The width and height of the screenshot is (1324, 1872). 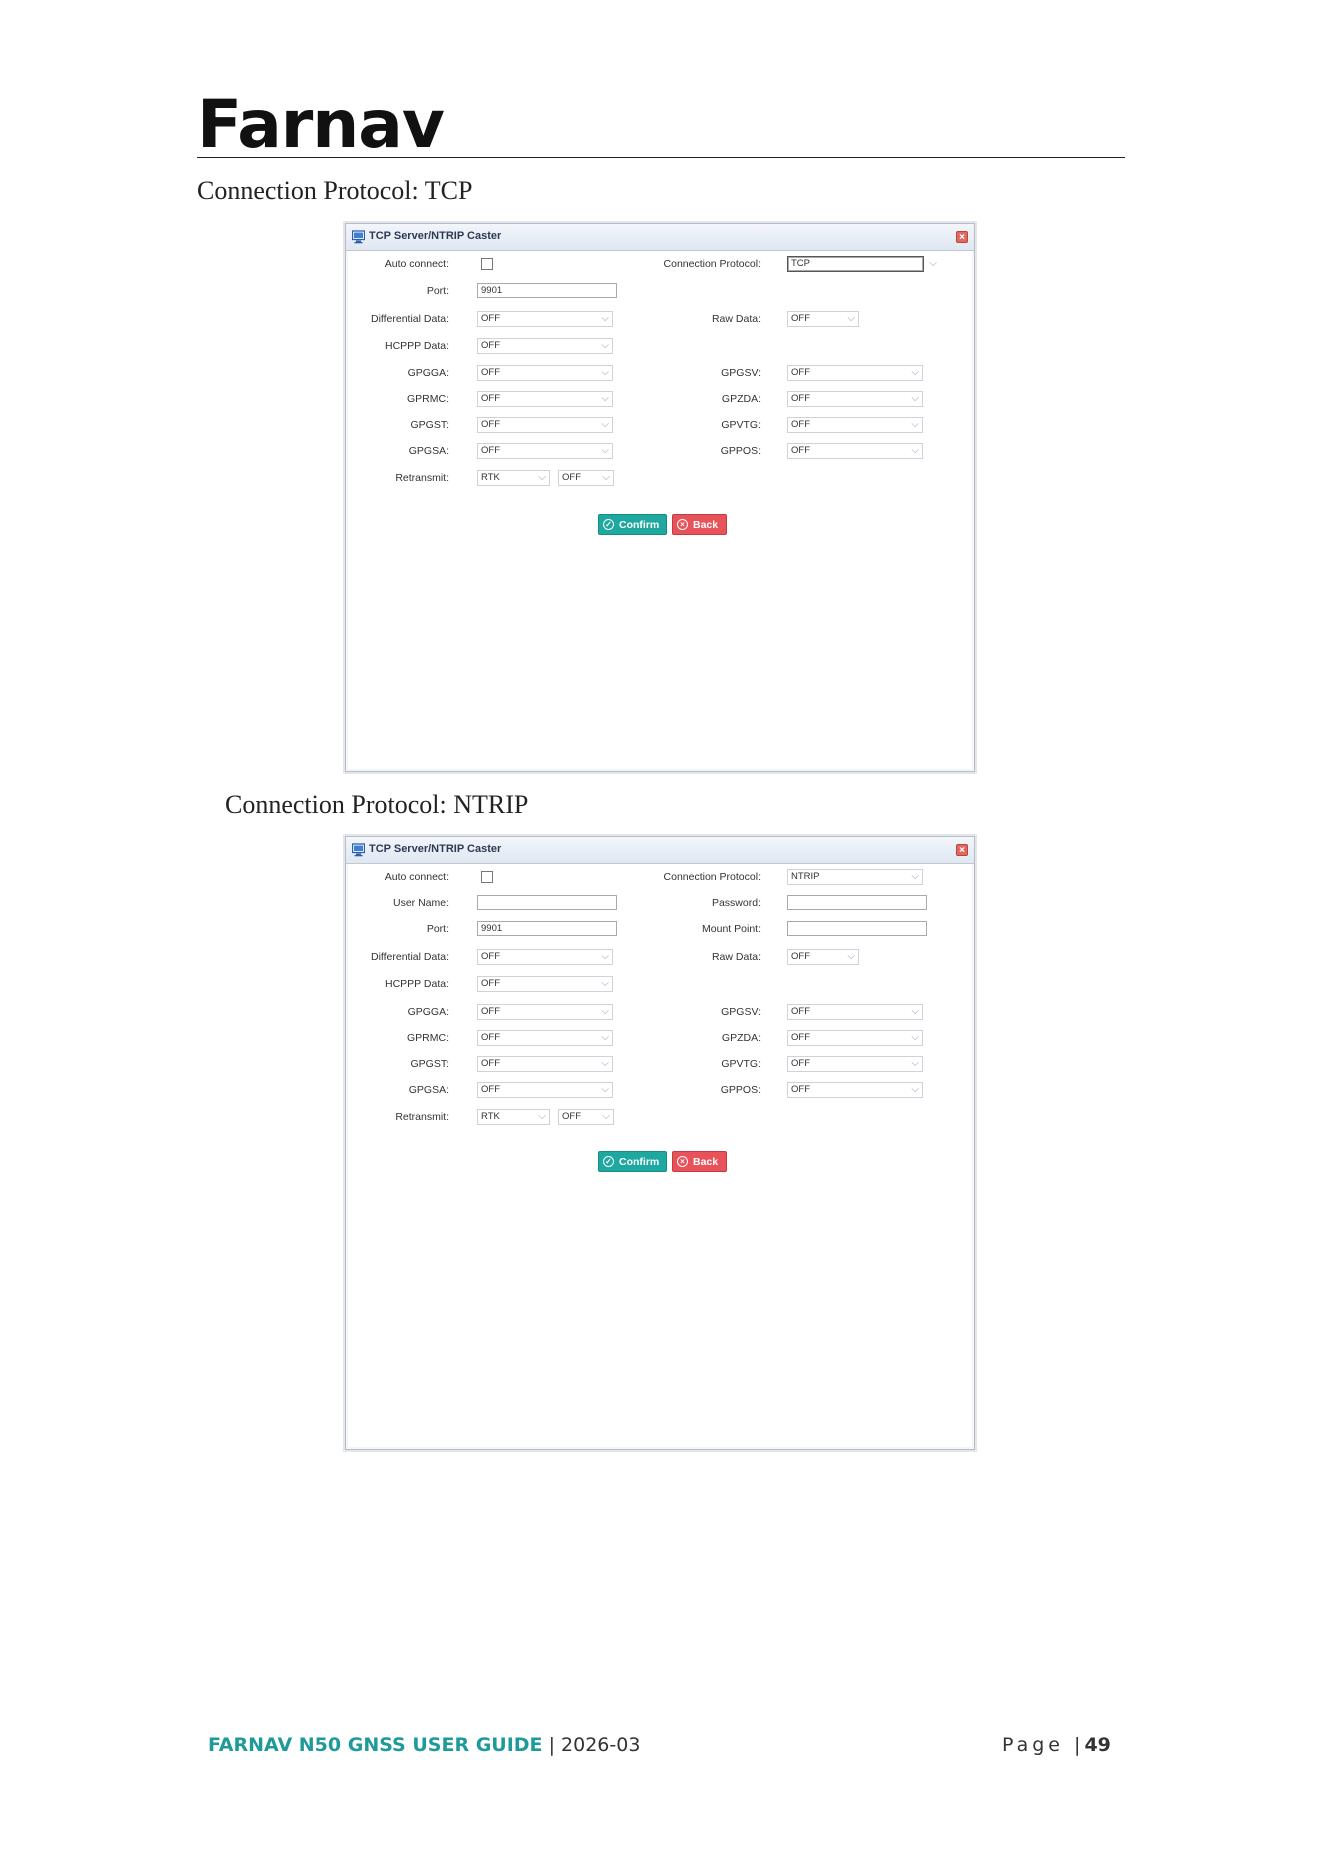 I want to click on retransmit-output-value: OFF, so click(x=571, y=477).